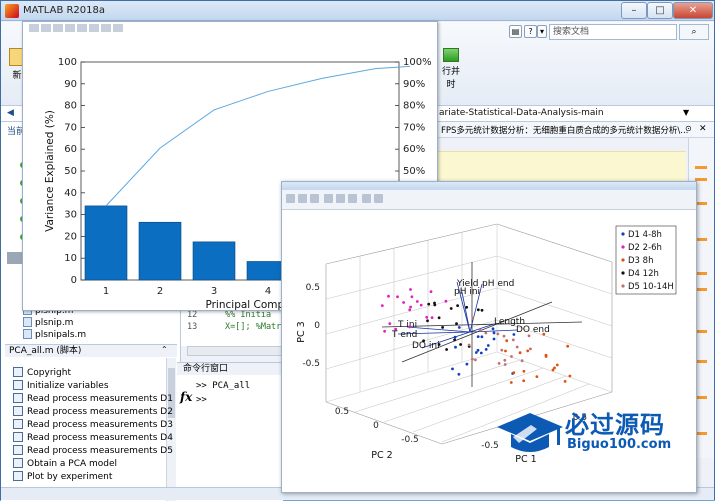  I want to click on z-tick-label: 0, so click(317, 326).